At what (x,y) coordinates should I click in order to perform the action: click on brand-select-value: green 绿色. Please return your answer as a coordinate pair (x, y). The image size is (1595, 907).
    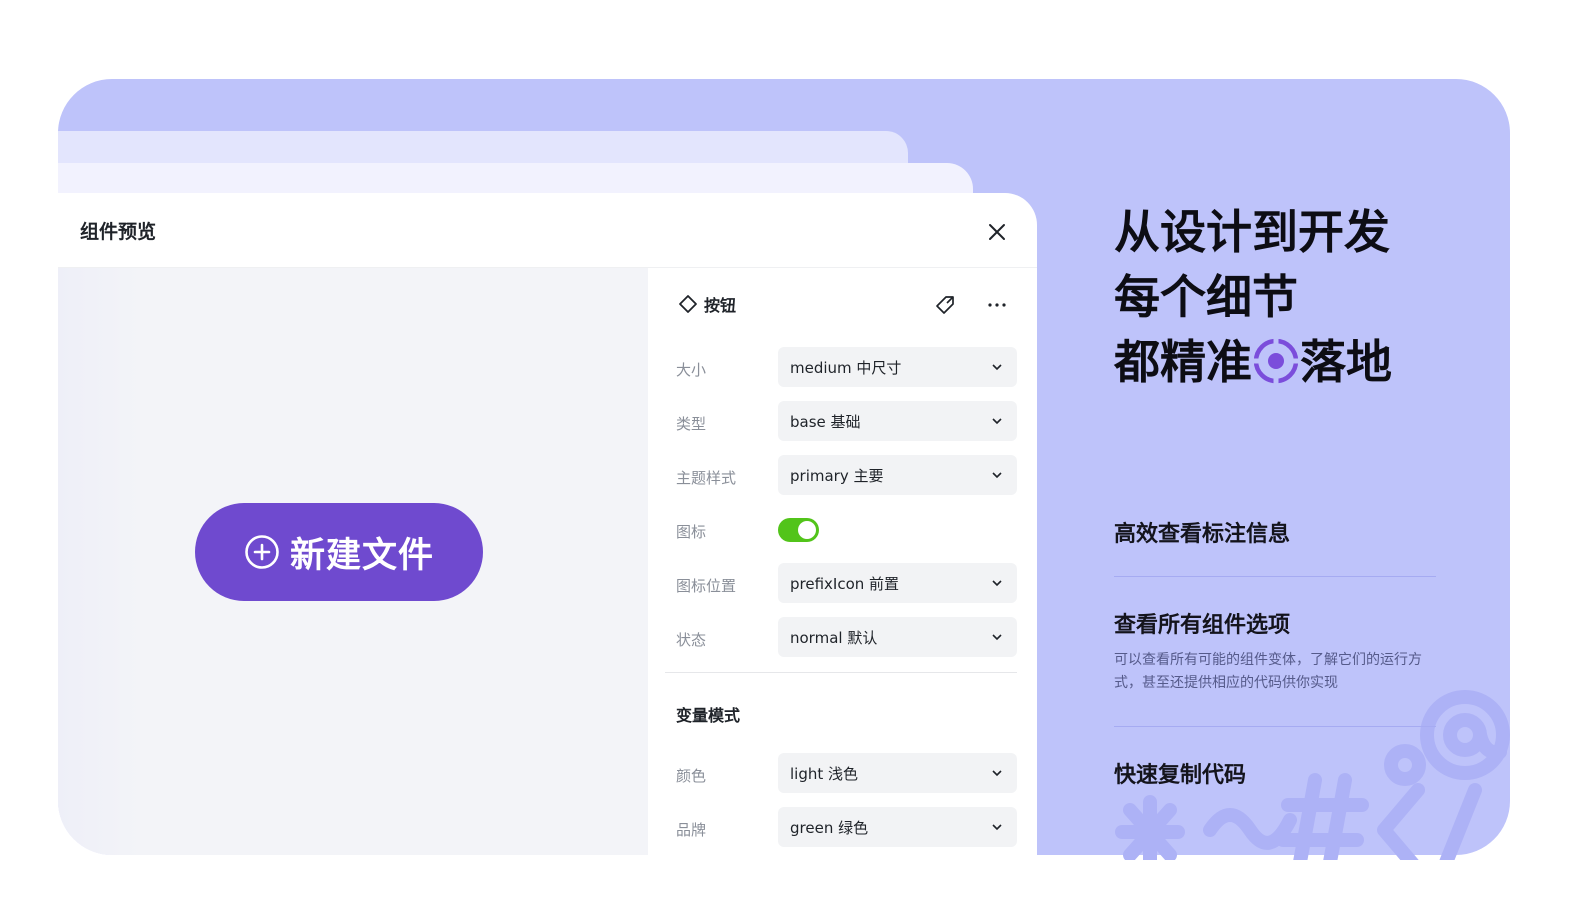
    Looking at the image, I should click on (829, 827).